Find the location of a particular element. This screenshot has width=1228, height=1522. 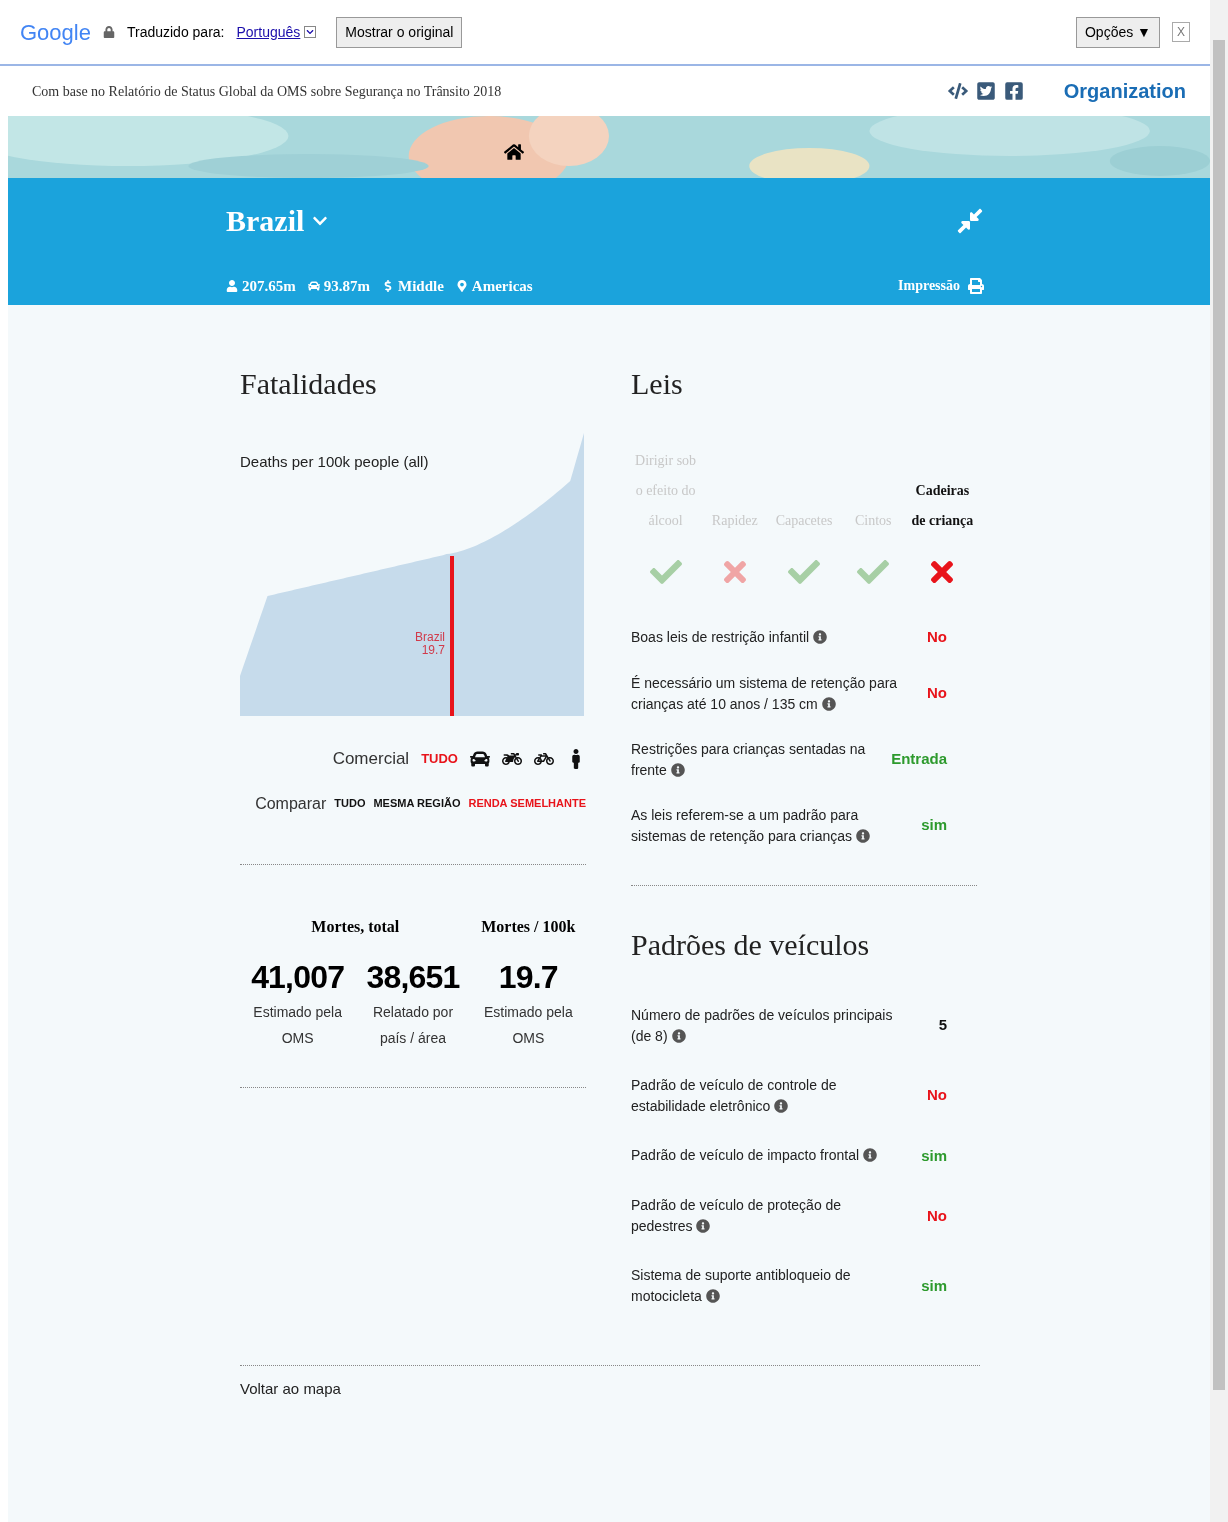

stat-value: 207.65m is located at coordinates (269, 286).